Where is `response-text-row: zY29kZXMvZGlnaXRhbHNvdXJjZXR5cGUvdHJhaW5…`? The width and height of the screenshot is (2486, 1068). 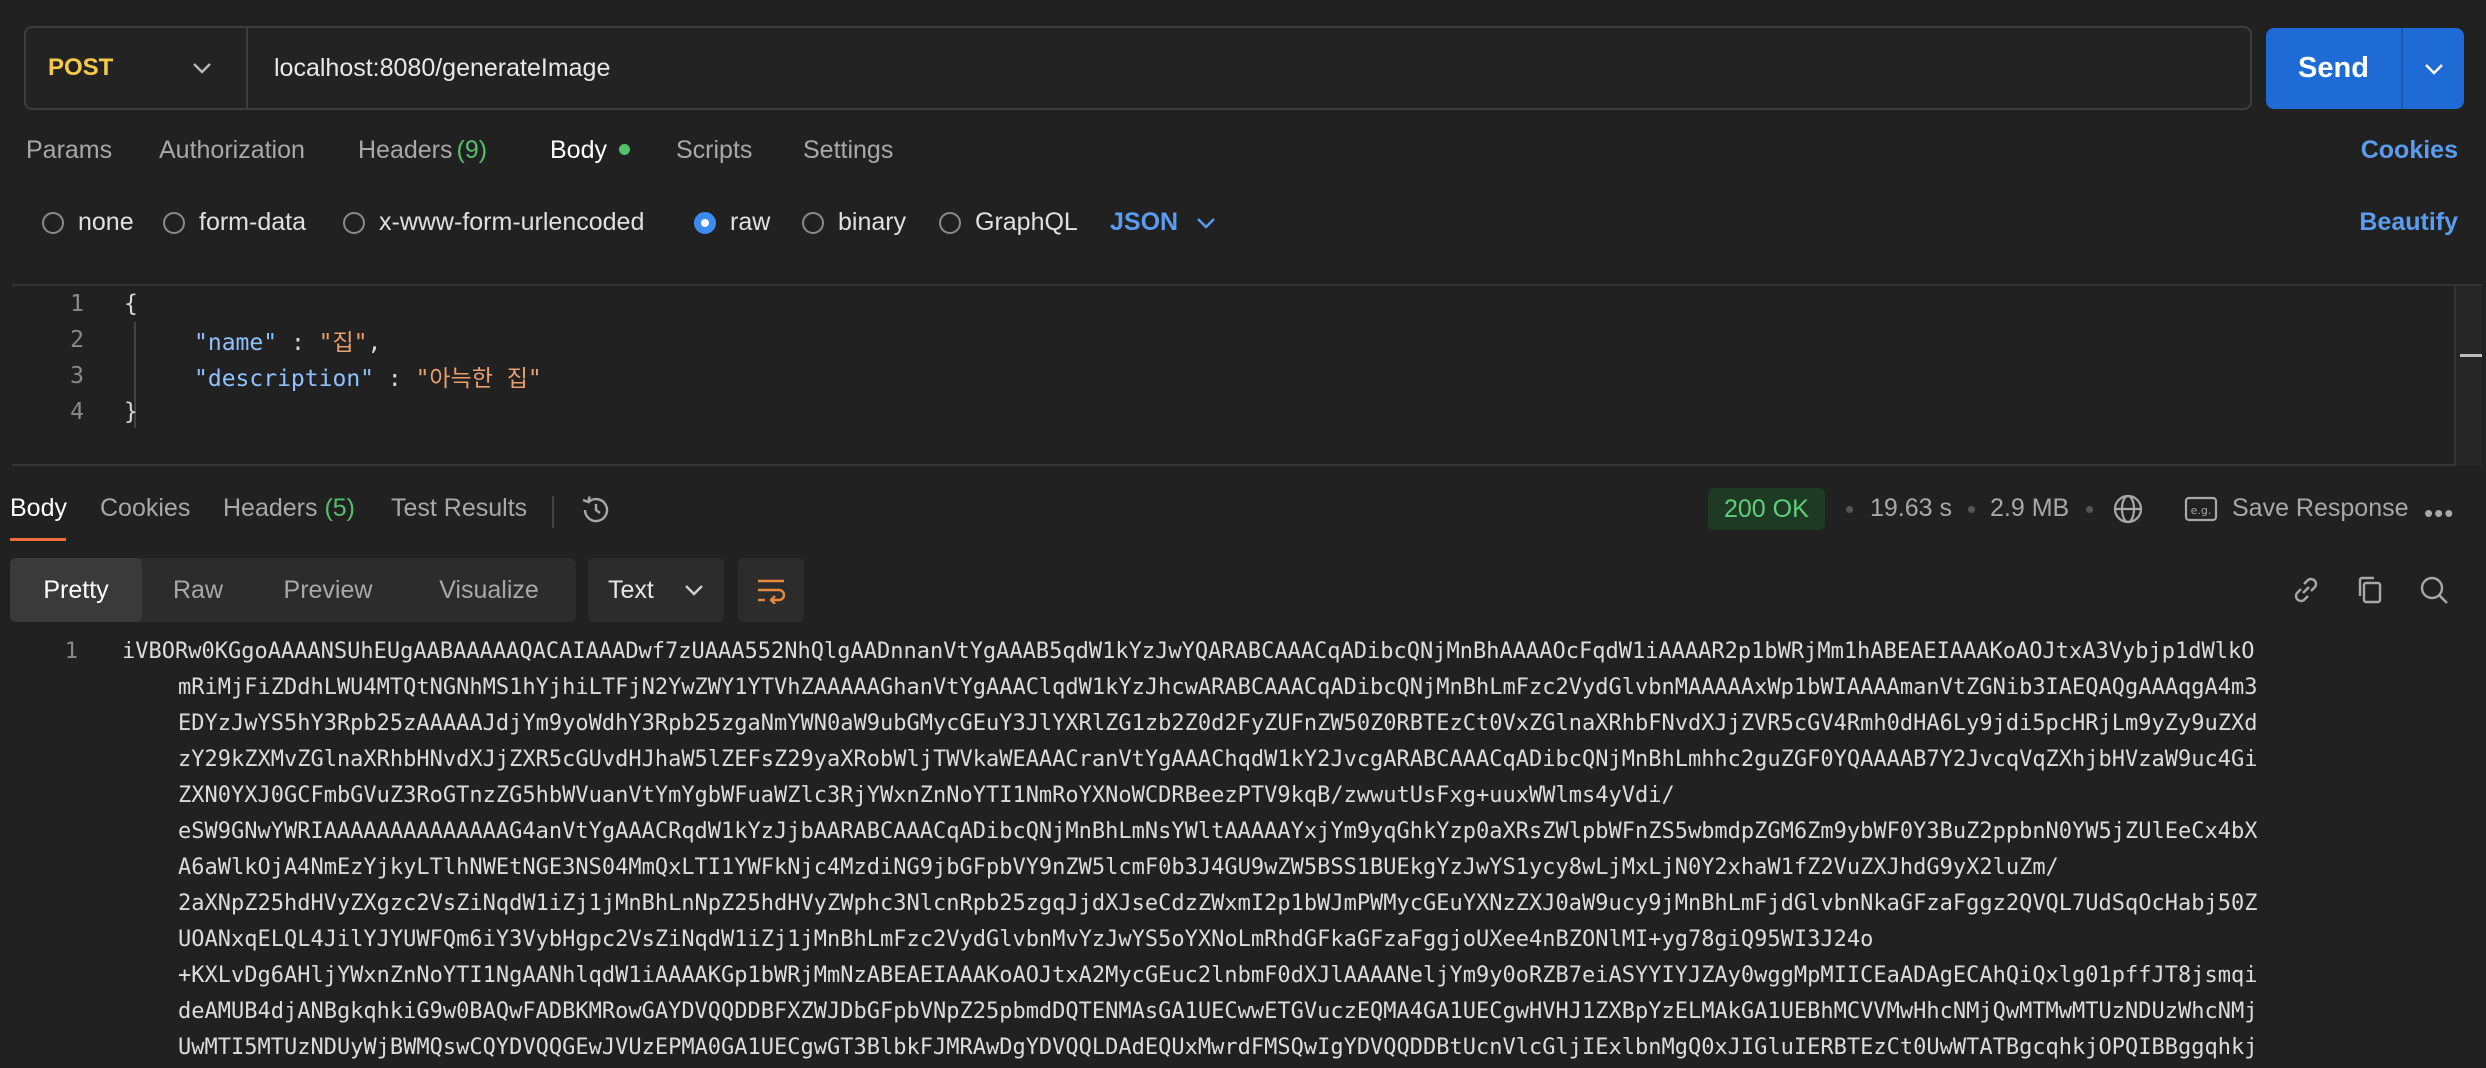
response-text-row: zY29kZXMvZGlnaXRhbHNvdXJjZXR5cGUvdHJhaW5… is located at coordinates (1218, 759).